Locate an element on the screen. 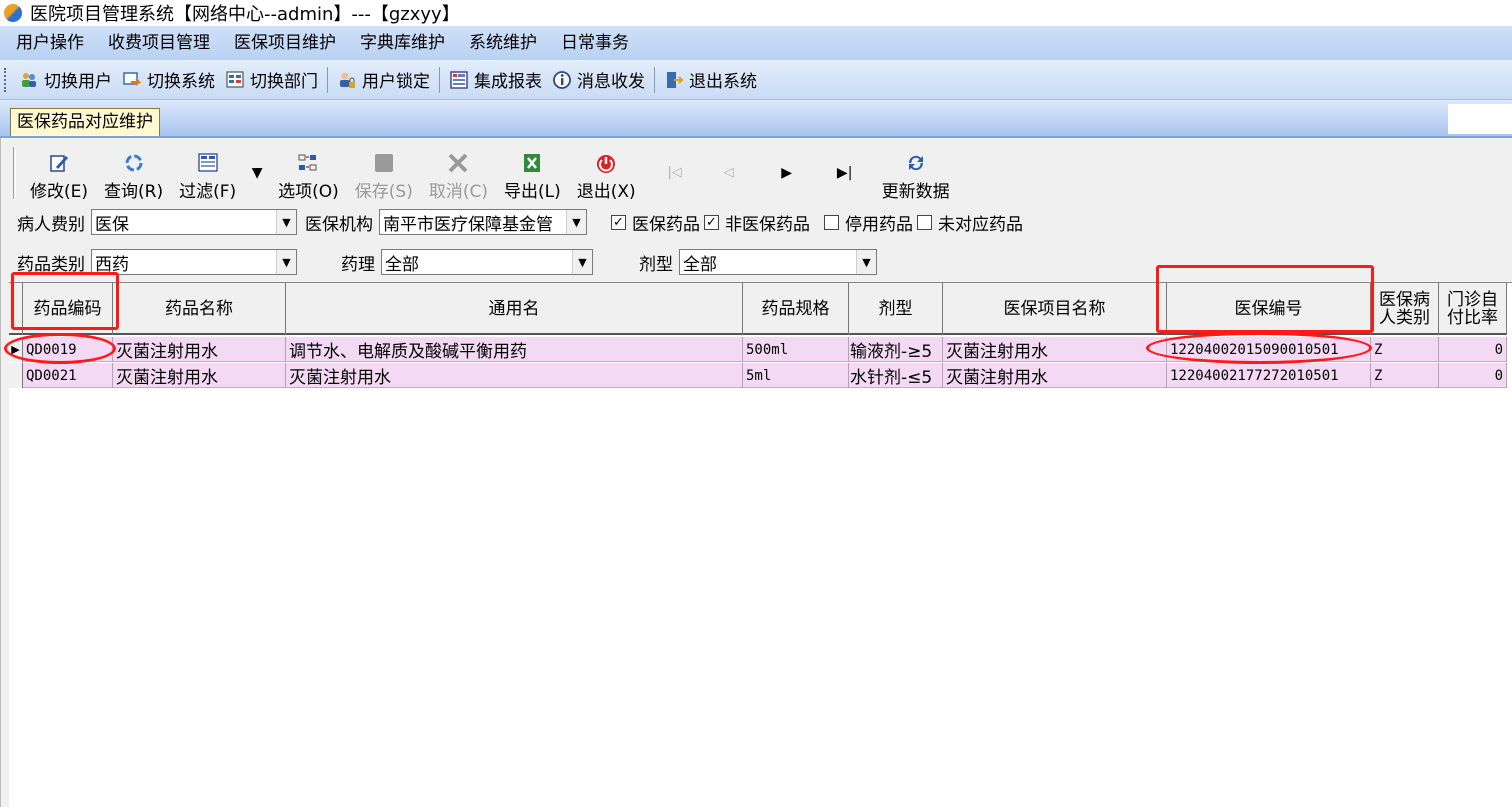  first-icon: |◁ is located at coordinates (674, 172).